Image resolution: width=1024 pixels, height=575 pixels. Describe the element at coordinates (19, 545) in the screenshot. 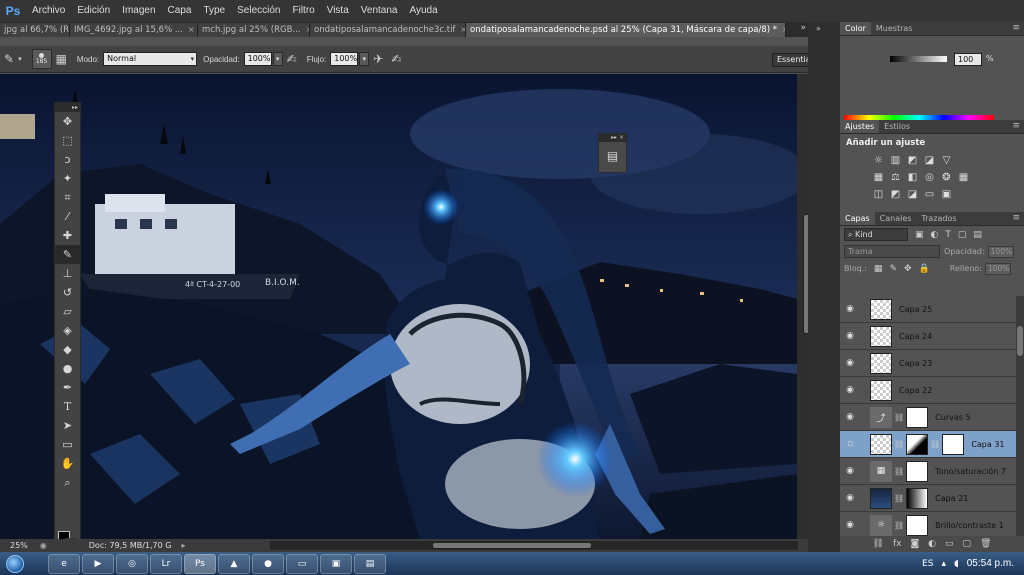

I see `zoom-level: 25%` at that location.